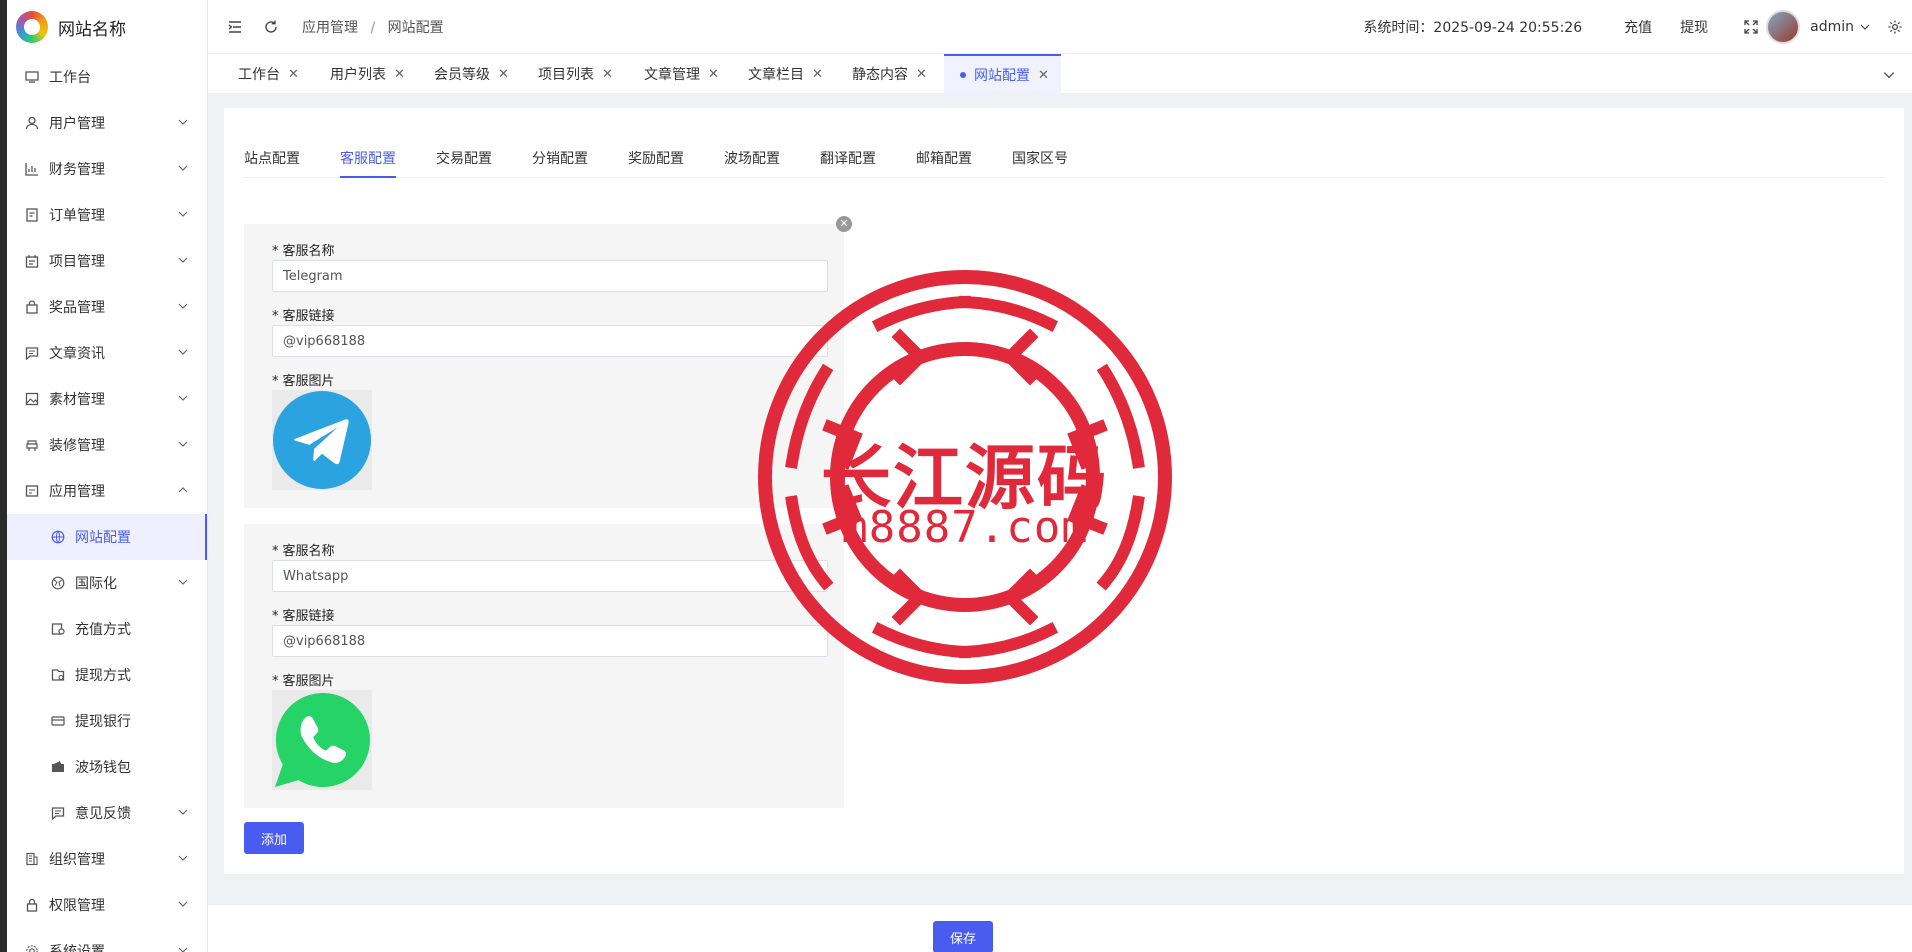  What do you see at coordinates (77, 216) in the screenshot?
I see `sidebar-item-label: 订单管理` at bounding box center [77, 216].